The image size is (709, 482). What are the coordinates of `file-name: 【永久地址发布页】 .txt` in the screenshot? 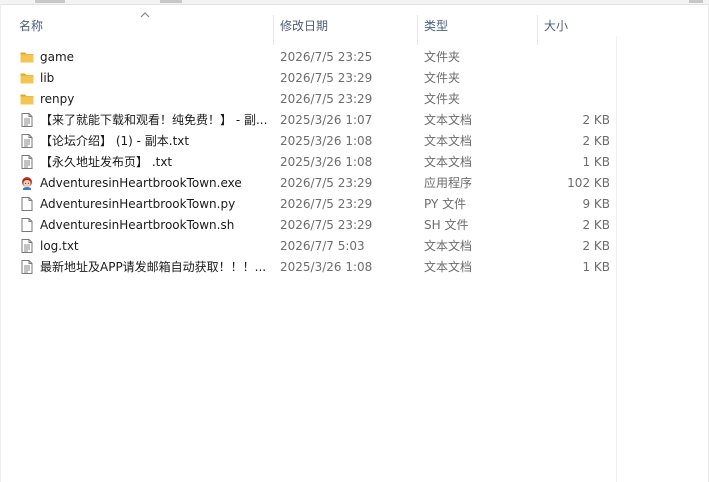 It's located at (106, 162).